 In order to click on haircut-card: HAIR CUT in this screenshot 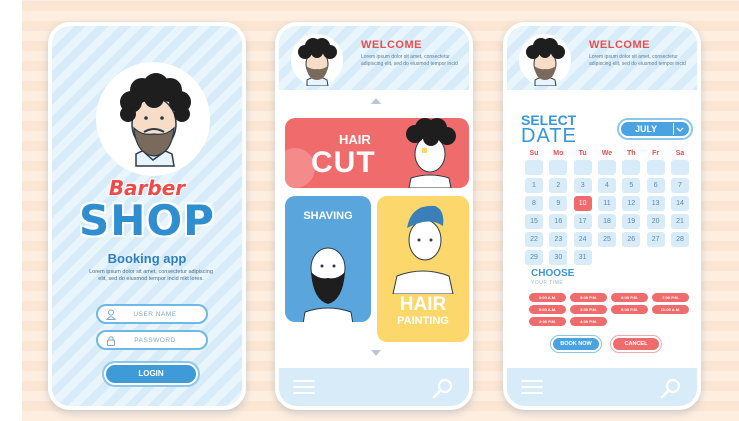, I will do `click(377, 153)`.